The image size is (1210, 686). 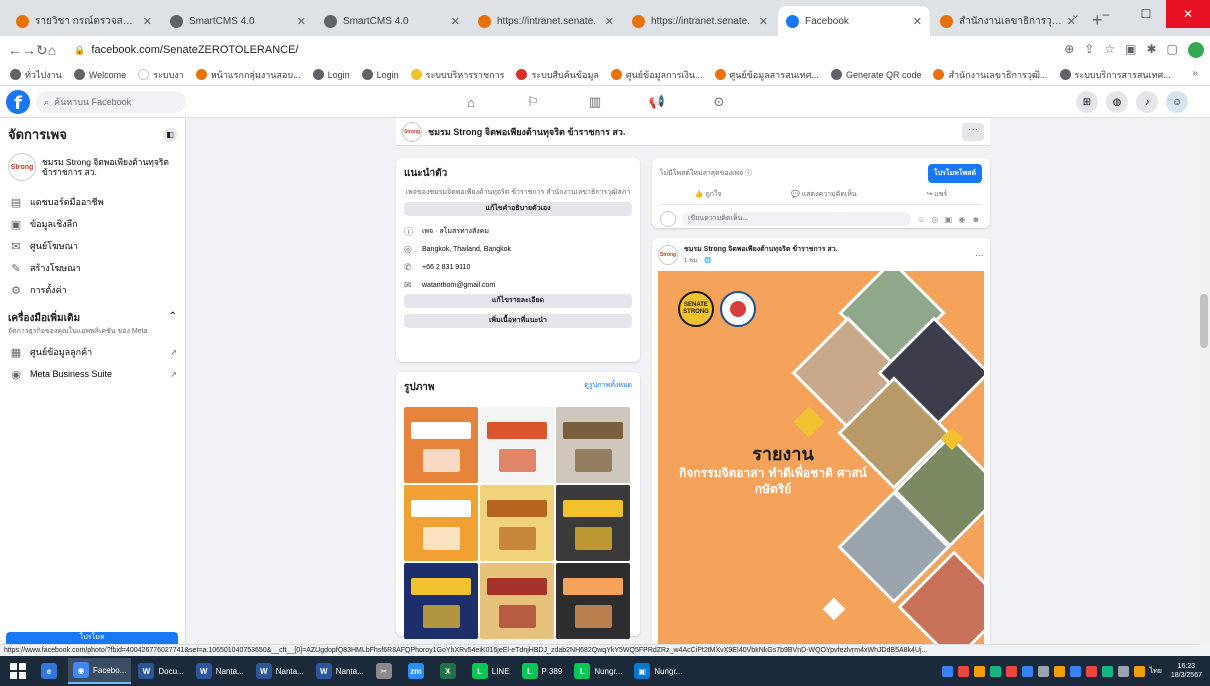 I want to click on home-button-icon: ⌂, so click(x=52, y=50).